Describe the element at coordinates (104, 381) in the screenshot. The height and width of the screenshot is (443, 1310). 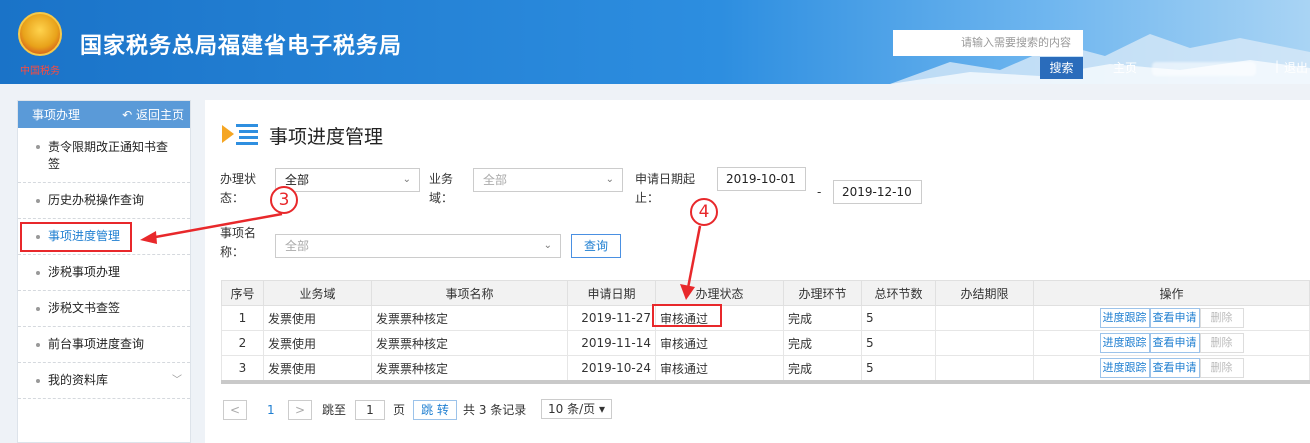
I see `sidebar-item-my-library: 我的资料库 ﹀` at that location.